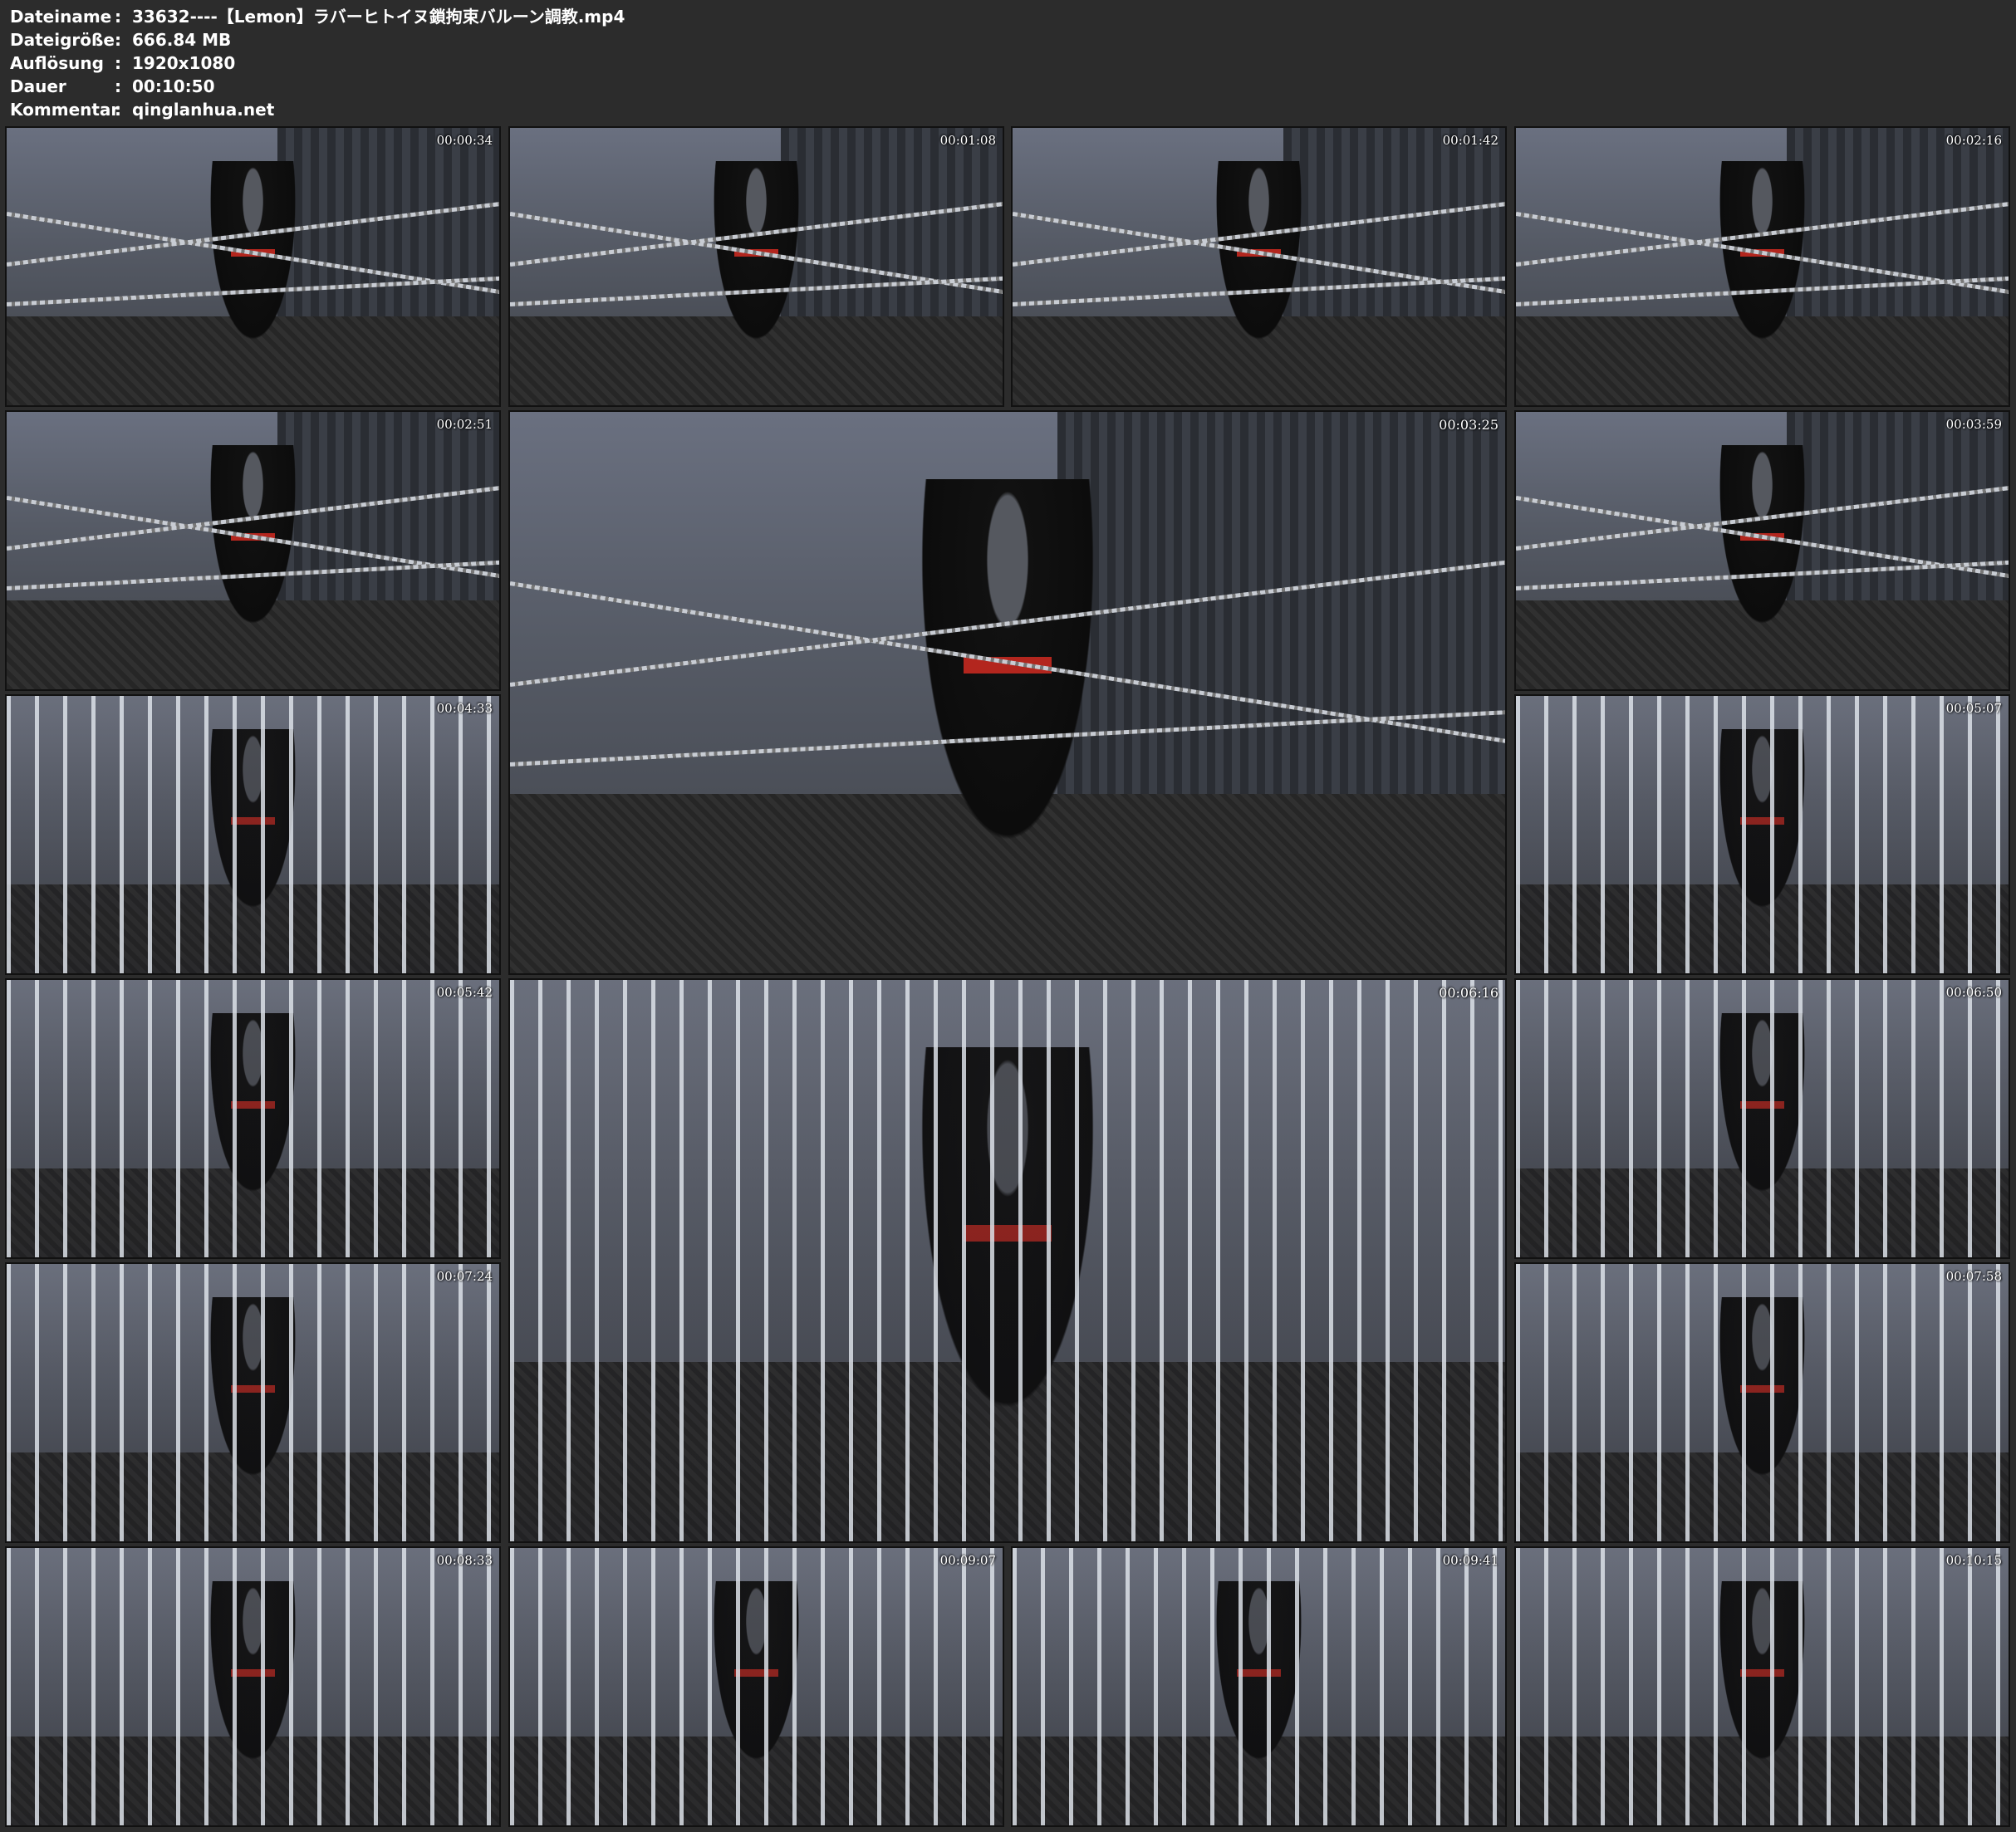  What do you see at coordinates (1469, 993) in the screenshot?
I see `thumbnail-timestamp: 00:06:16` at bounding box center [1469, 993].